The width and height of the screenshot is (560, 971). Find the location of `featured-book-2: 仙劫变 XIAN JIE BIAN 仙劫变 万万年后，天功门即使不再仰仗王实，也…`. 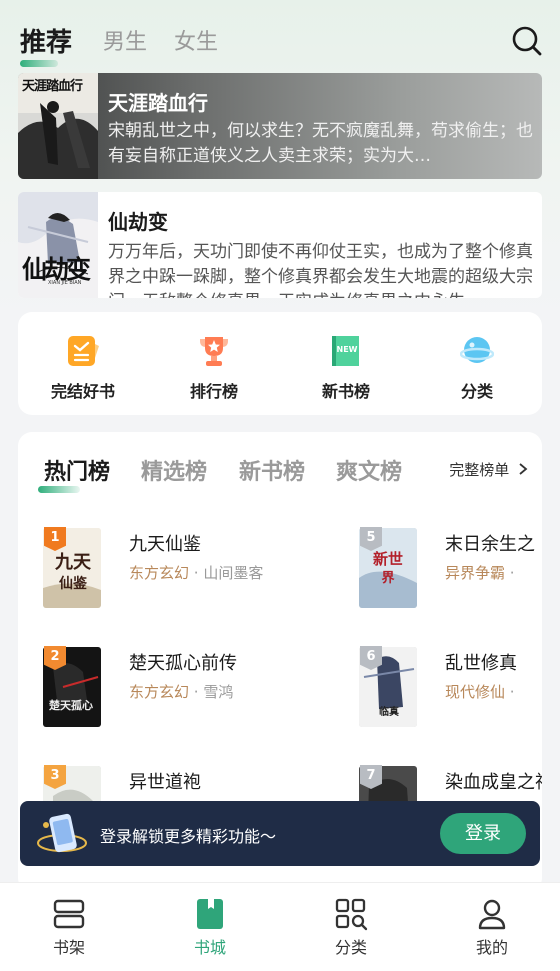

featured-book-2: 仙劫变 XIAN JIE BIAN 仙劫变 万万年后，天功门即使不再仰仗王实，也… is located at coordinates (280, 245).